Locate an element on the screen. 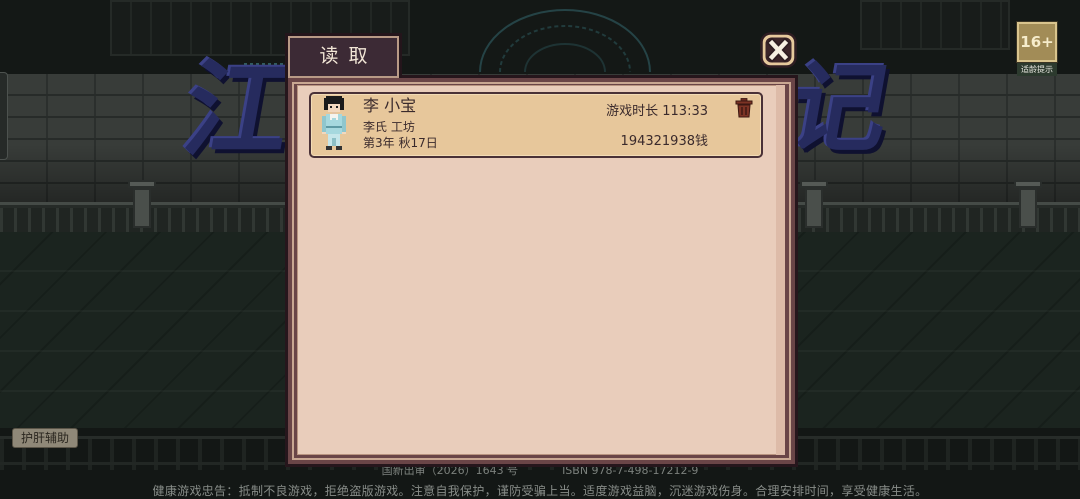 This screenshot has width=1080, height=499. age-rating-value: 16+ is located at coordinates (1037, 42).